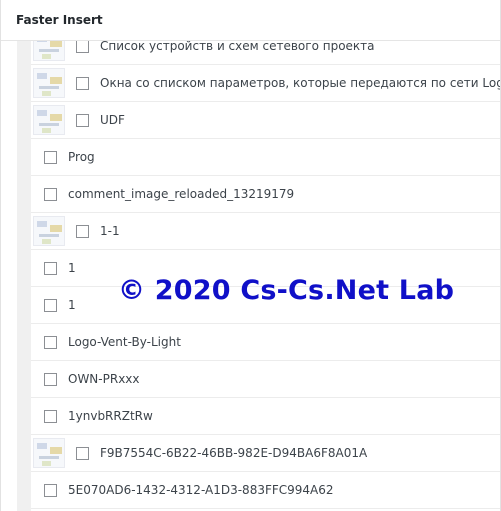 The height and width of the screenshot is (511, 501). I want to click on item-label: Logo-Vent-By-Light, so click(124, 342).